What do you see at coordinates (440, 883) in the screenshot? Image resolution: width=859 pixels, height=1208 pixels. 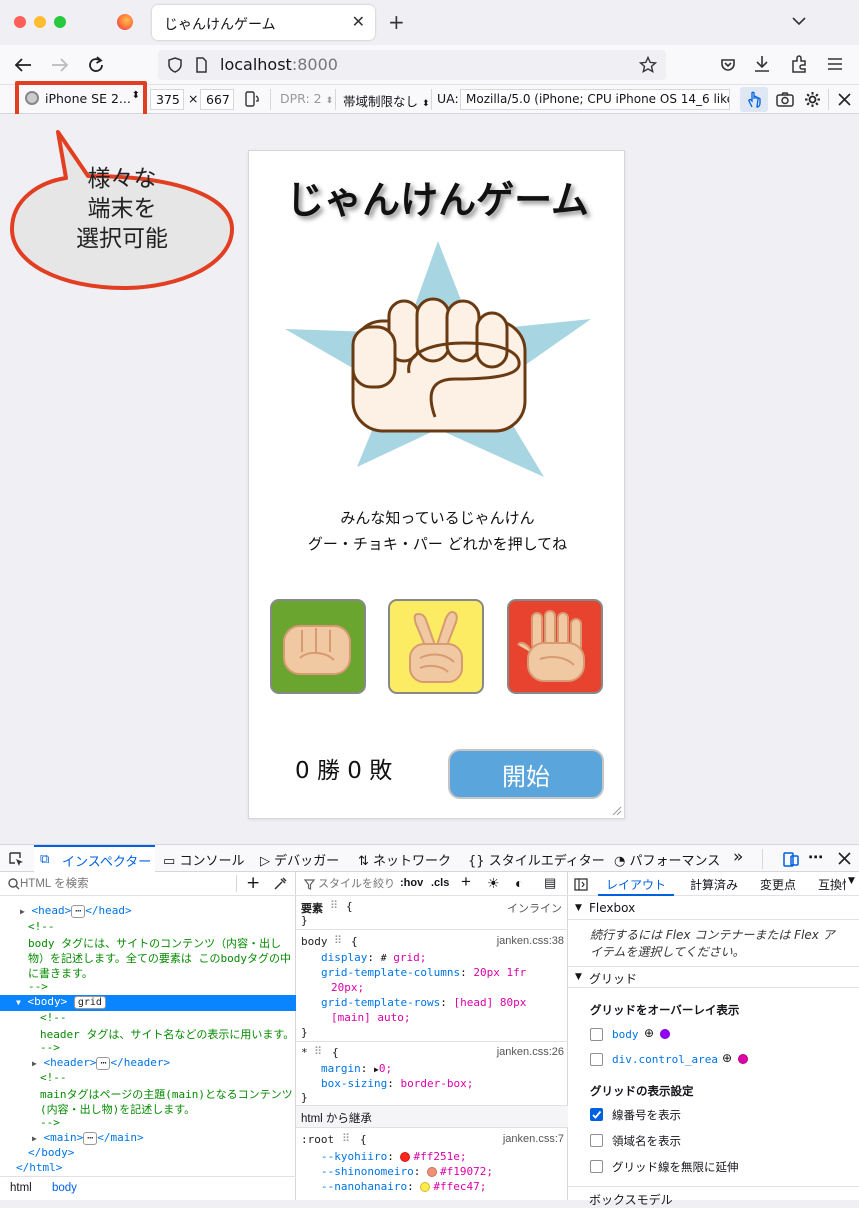 I see `cls-toggle: .cls` at bounding box center [440, 883].